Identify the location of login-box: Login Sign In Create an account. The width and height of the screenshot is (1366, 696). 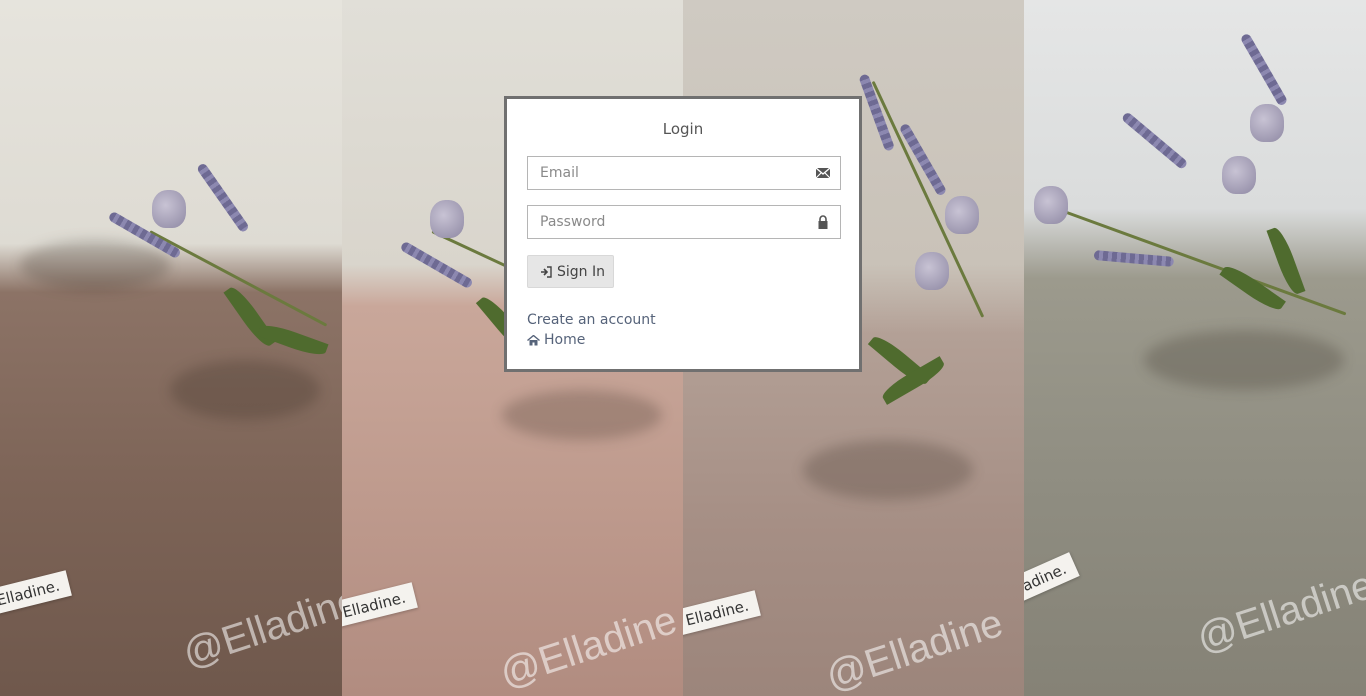
(683, 234).